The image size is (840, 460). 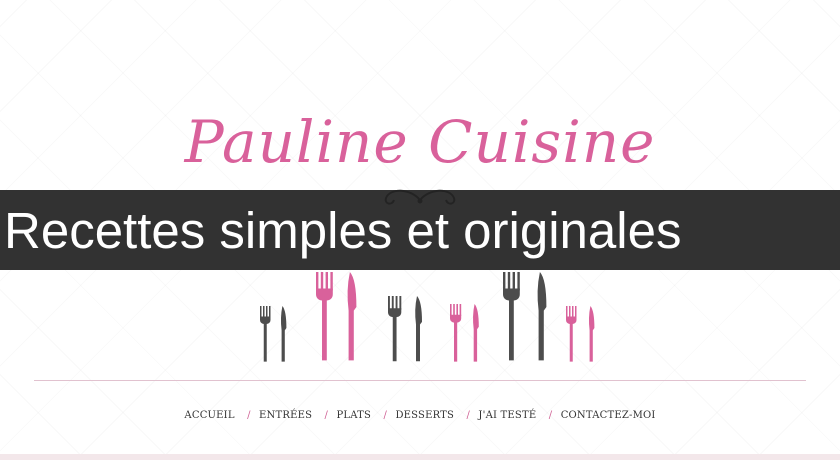 What do you see at coordinates (427, 317) in the screenshot?
I see `cutlery-row` at bounding box center [427, 317].